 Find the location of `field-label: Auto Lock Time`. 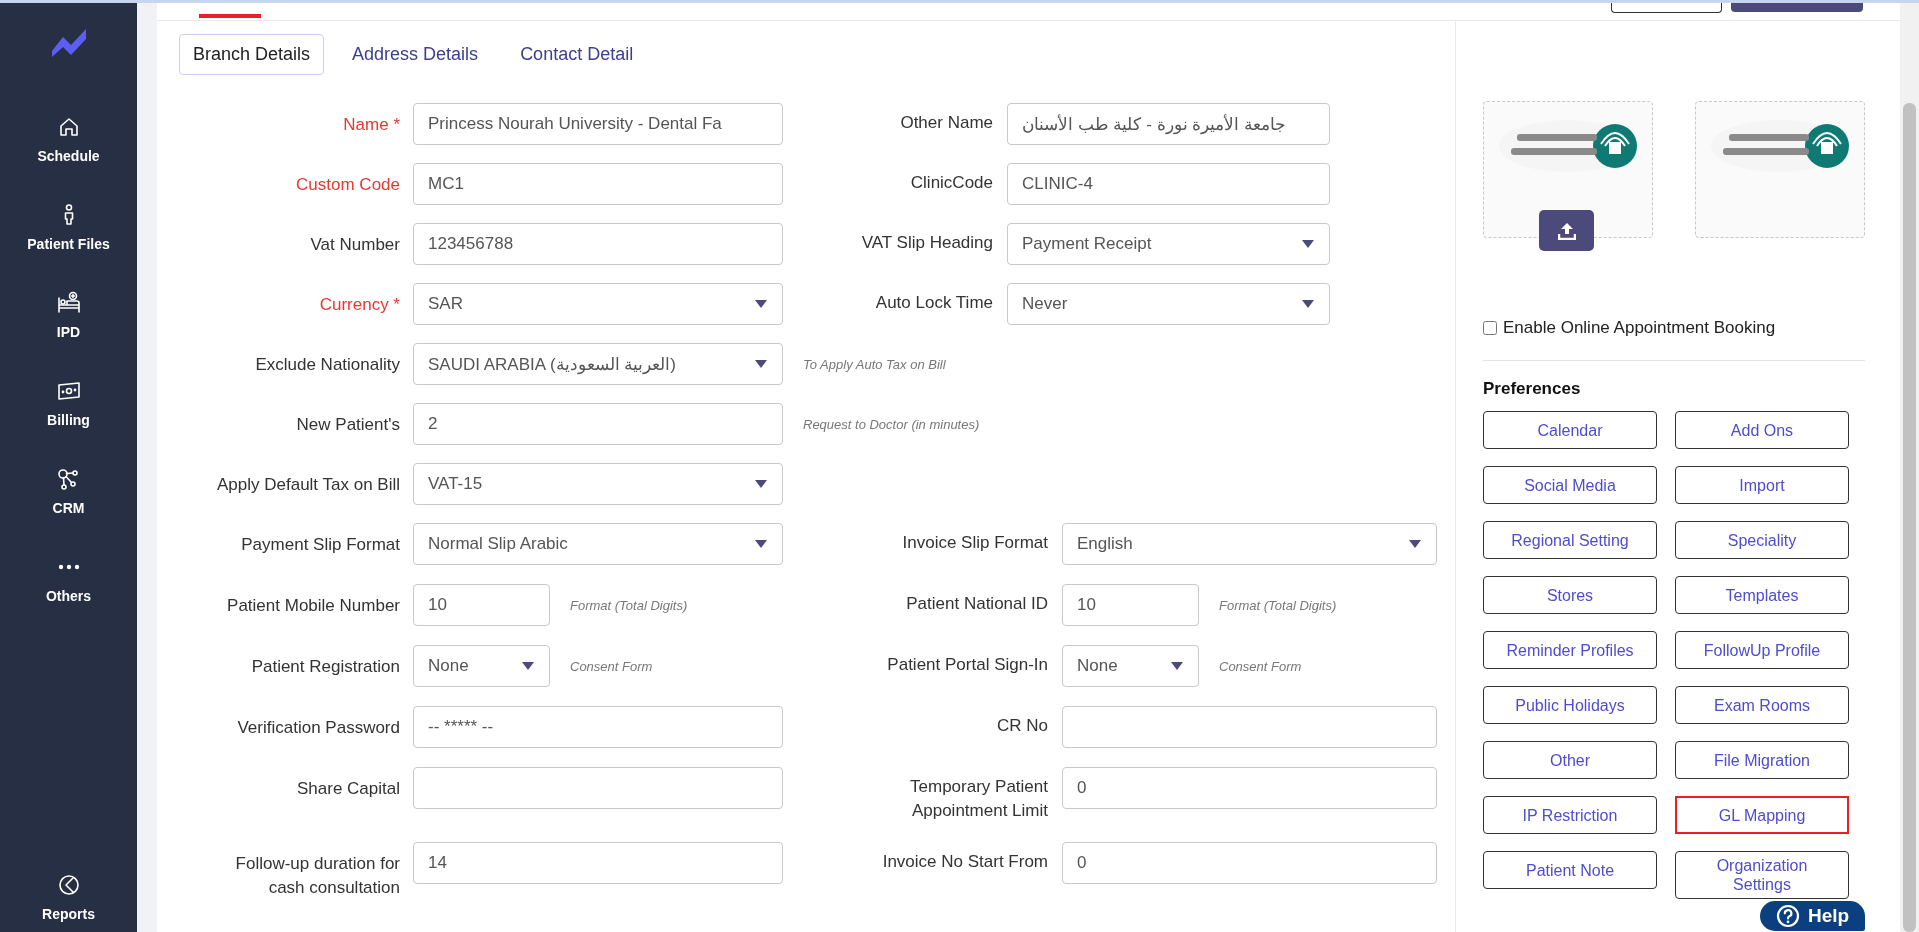

field-label: Auto Lock Time is located at coordinates (934, 303).